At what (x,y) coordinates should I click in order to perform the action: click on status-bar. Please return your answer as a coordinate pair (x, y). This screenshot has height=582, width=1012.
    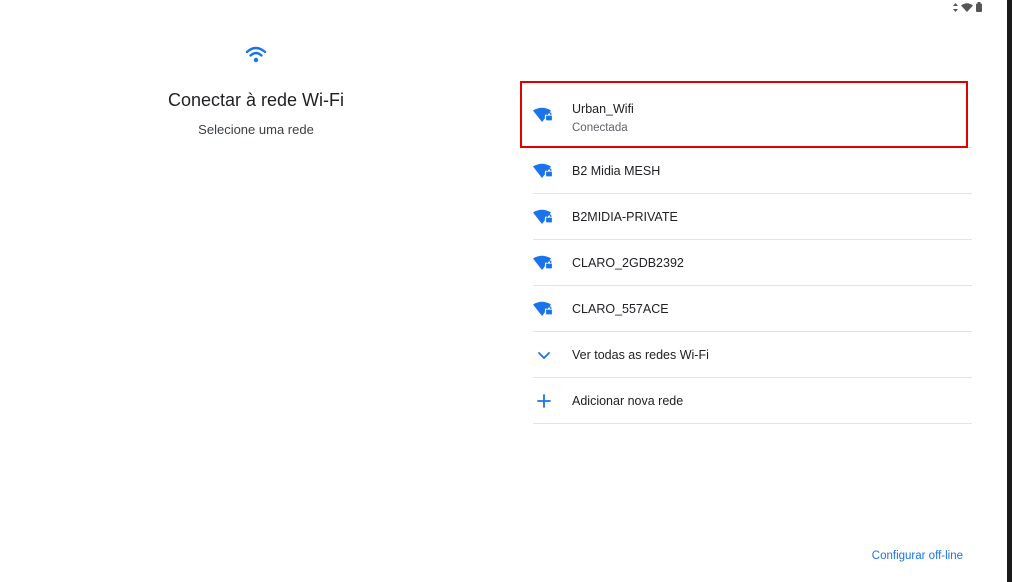
    Looking at the image, I should click on (967, 7).